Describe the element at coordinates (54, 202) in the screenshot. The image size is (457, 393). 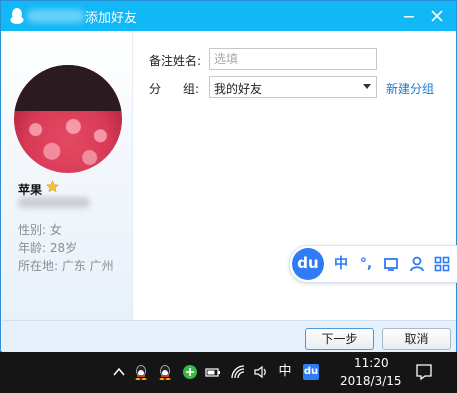
I see `obscured-qq-number` at that location.